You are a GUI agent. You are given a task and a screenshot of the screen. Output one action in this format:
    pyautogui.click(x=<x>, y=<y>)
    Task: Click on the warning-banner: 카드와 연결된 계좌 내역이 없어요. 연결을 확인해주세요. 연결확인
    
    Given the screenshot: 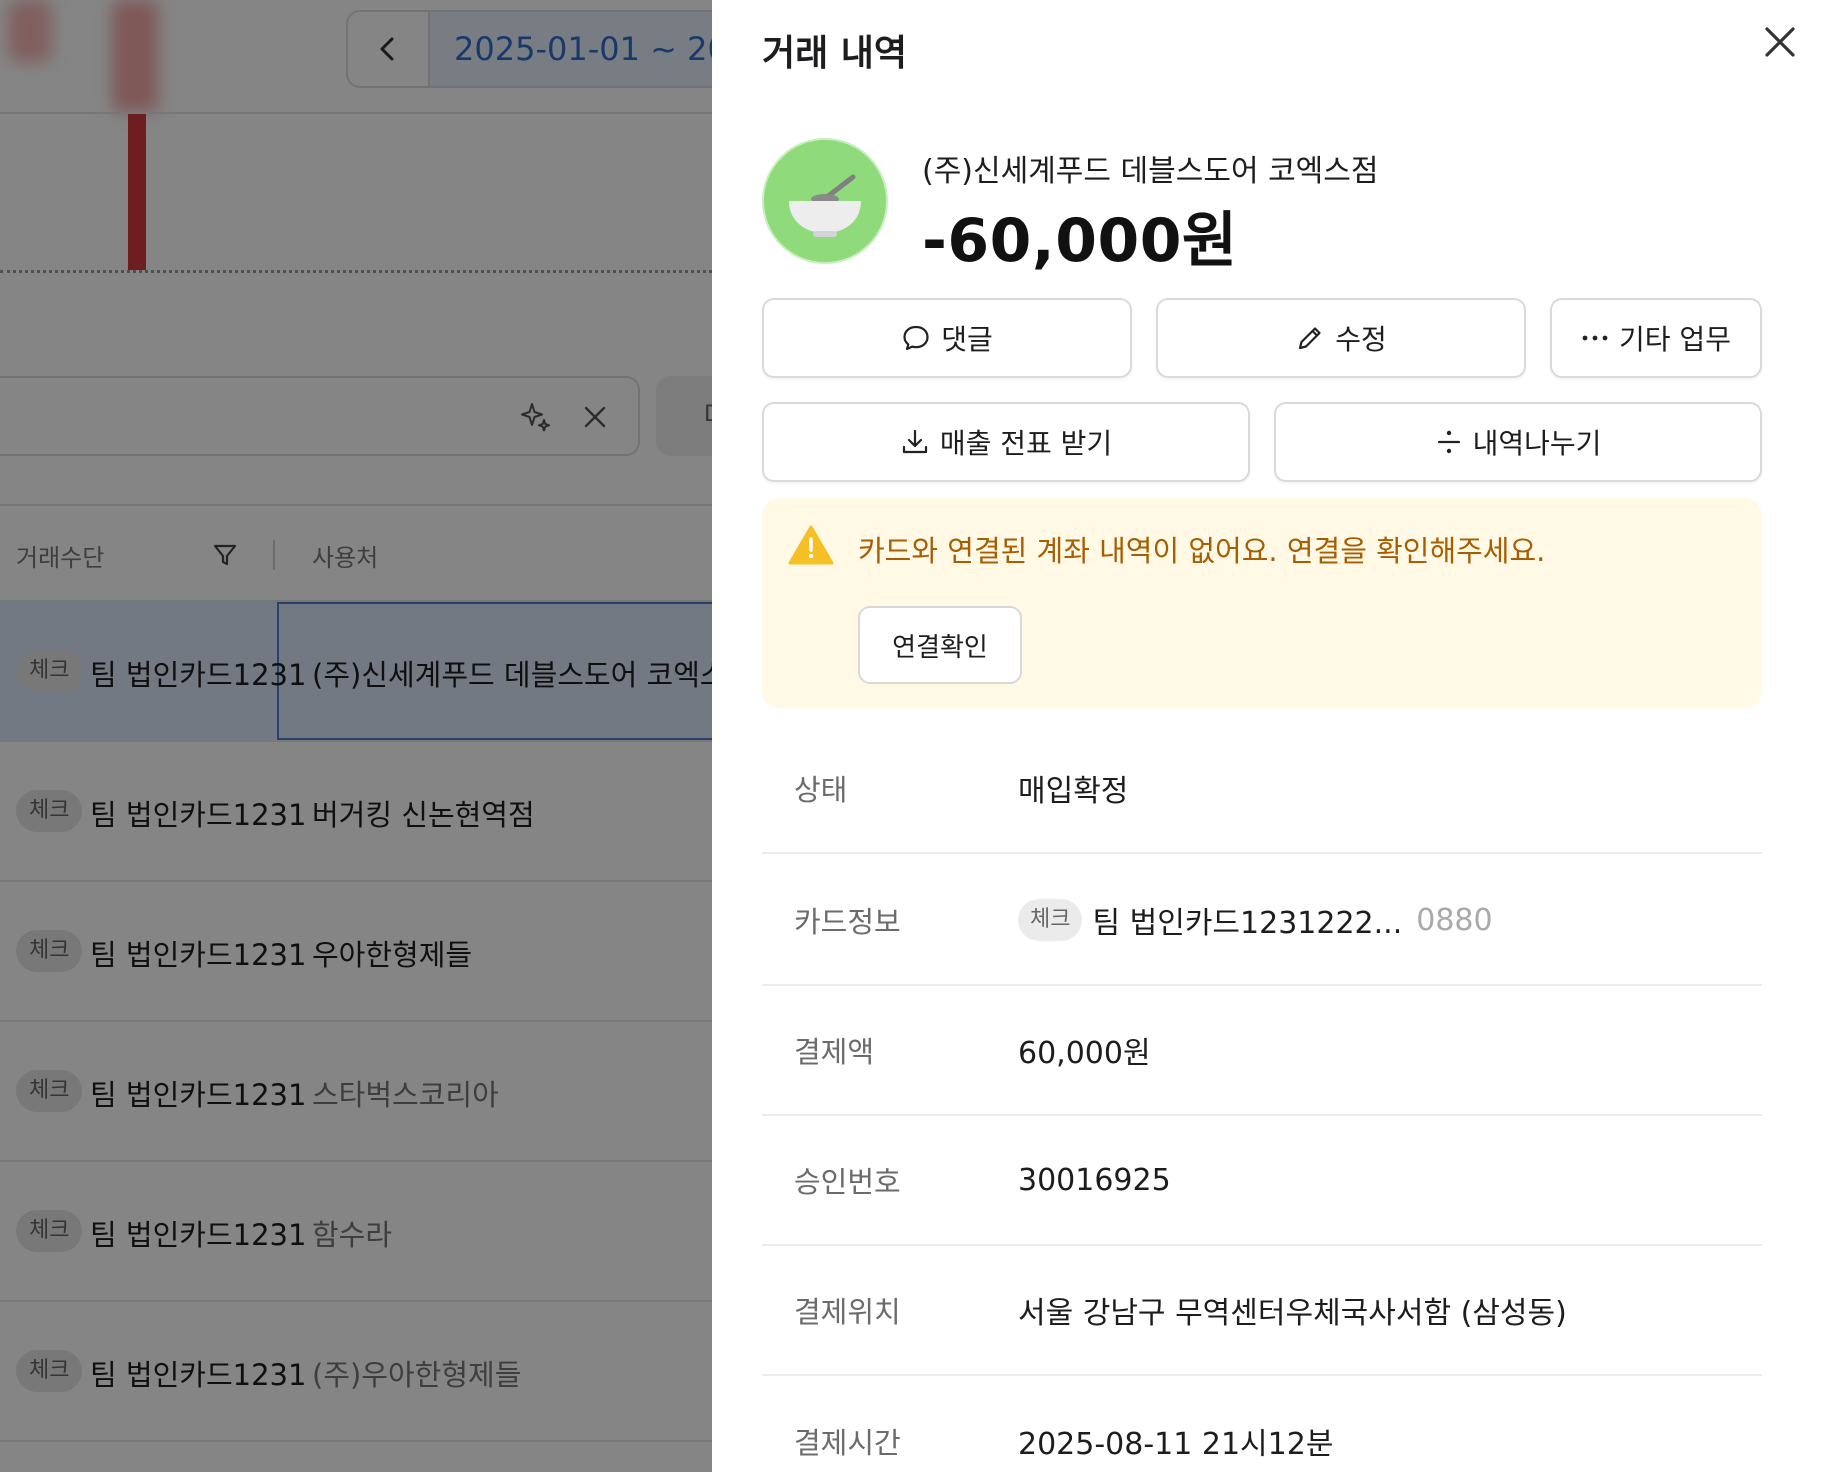 What is the action you would take?
    pyautogui.click(x=1262, y=603)
    